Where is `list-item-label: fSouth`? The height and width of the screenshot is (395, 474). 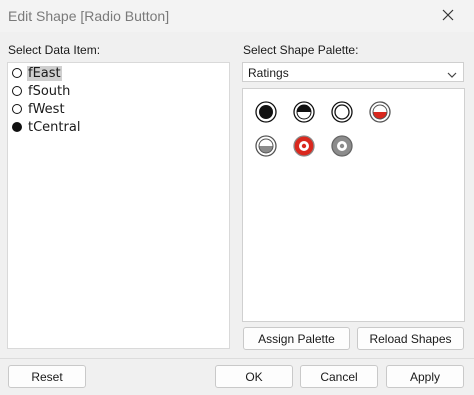
list-item-label: fSouth is located at coordinates (49, 91).